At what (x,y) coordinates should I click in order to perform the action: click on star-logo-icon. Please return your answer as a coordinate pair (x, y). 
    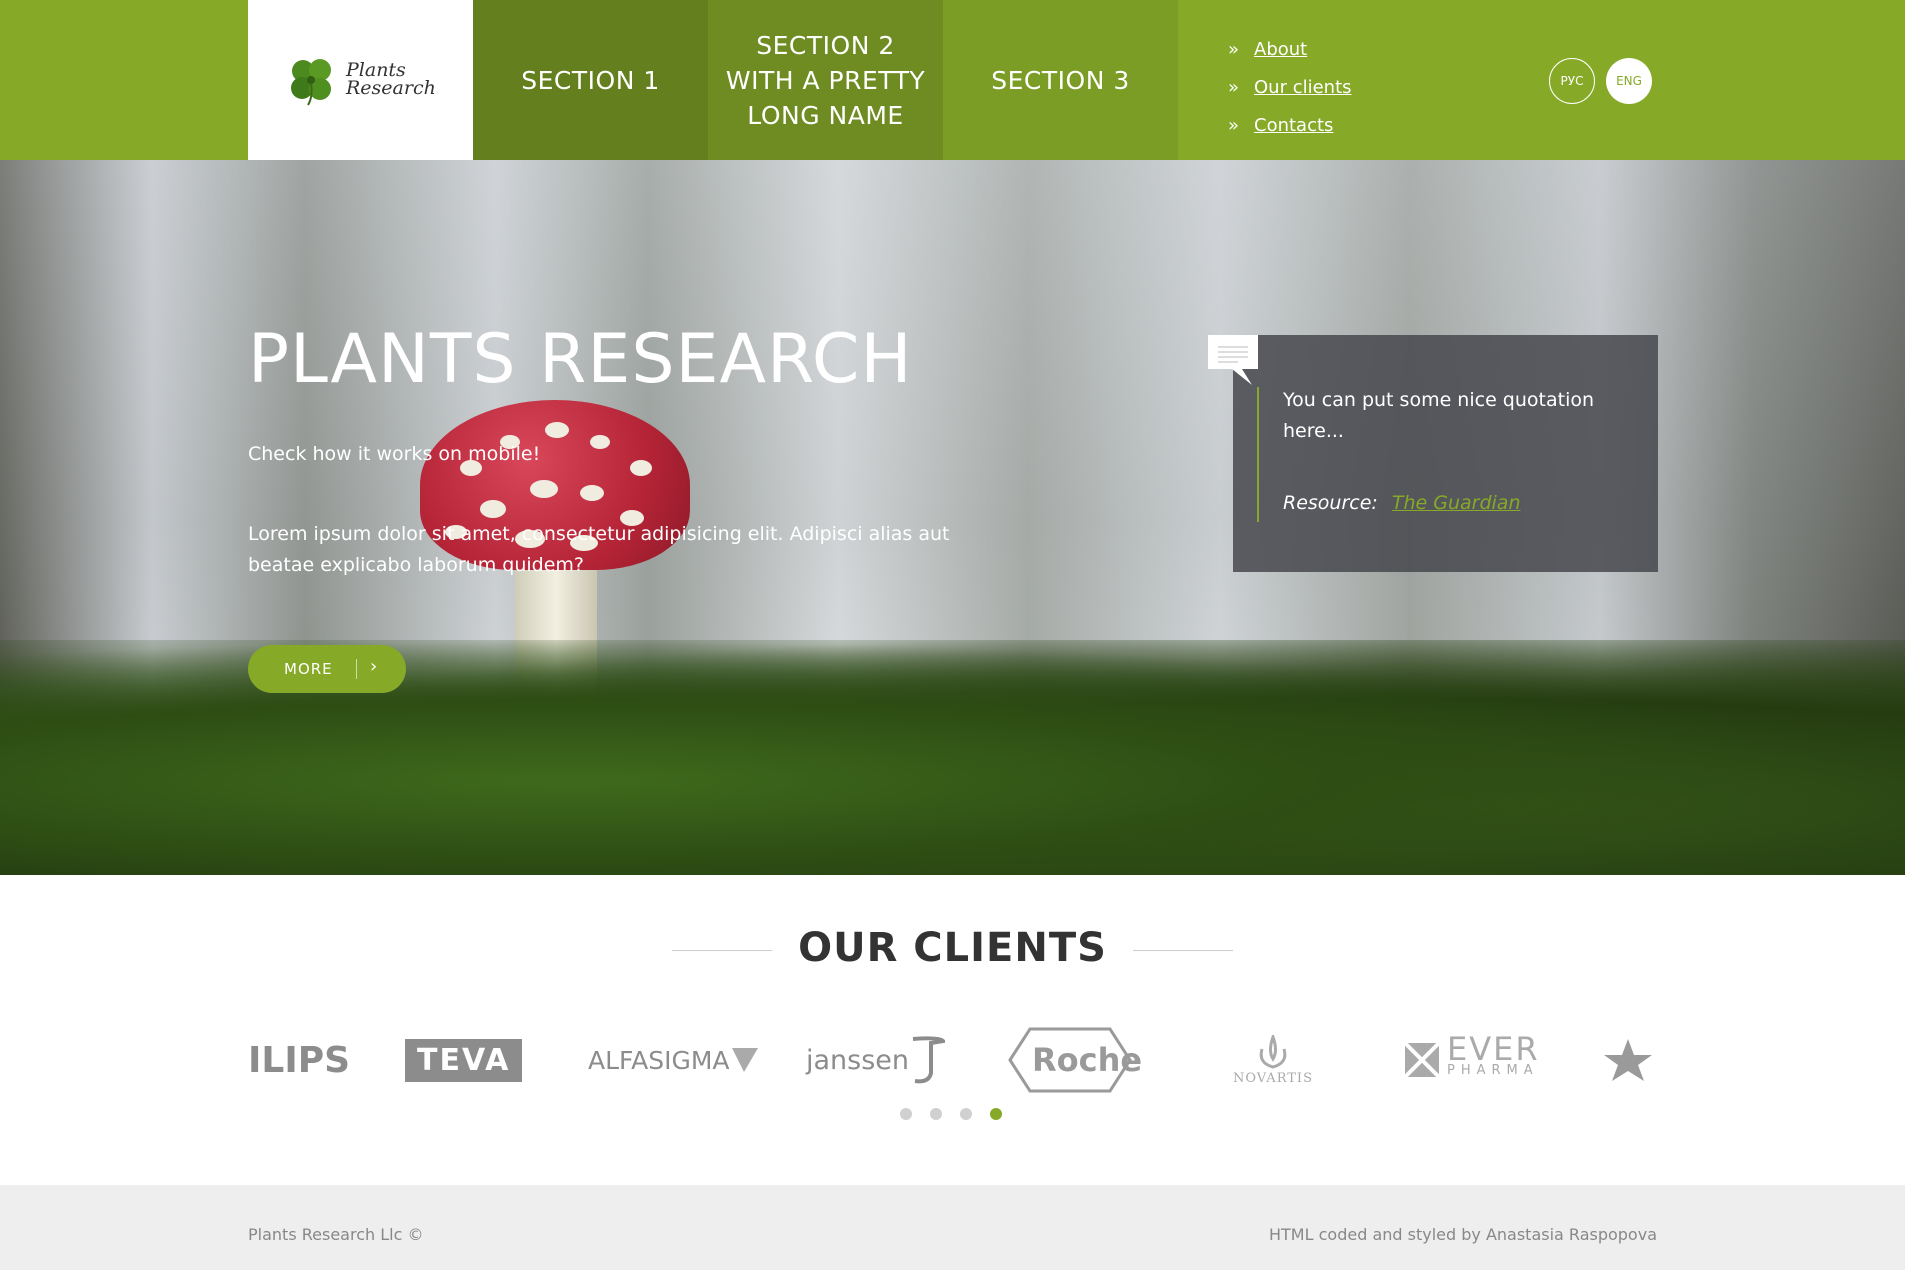
    Looking at the image, I should click on (1628, 1060).